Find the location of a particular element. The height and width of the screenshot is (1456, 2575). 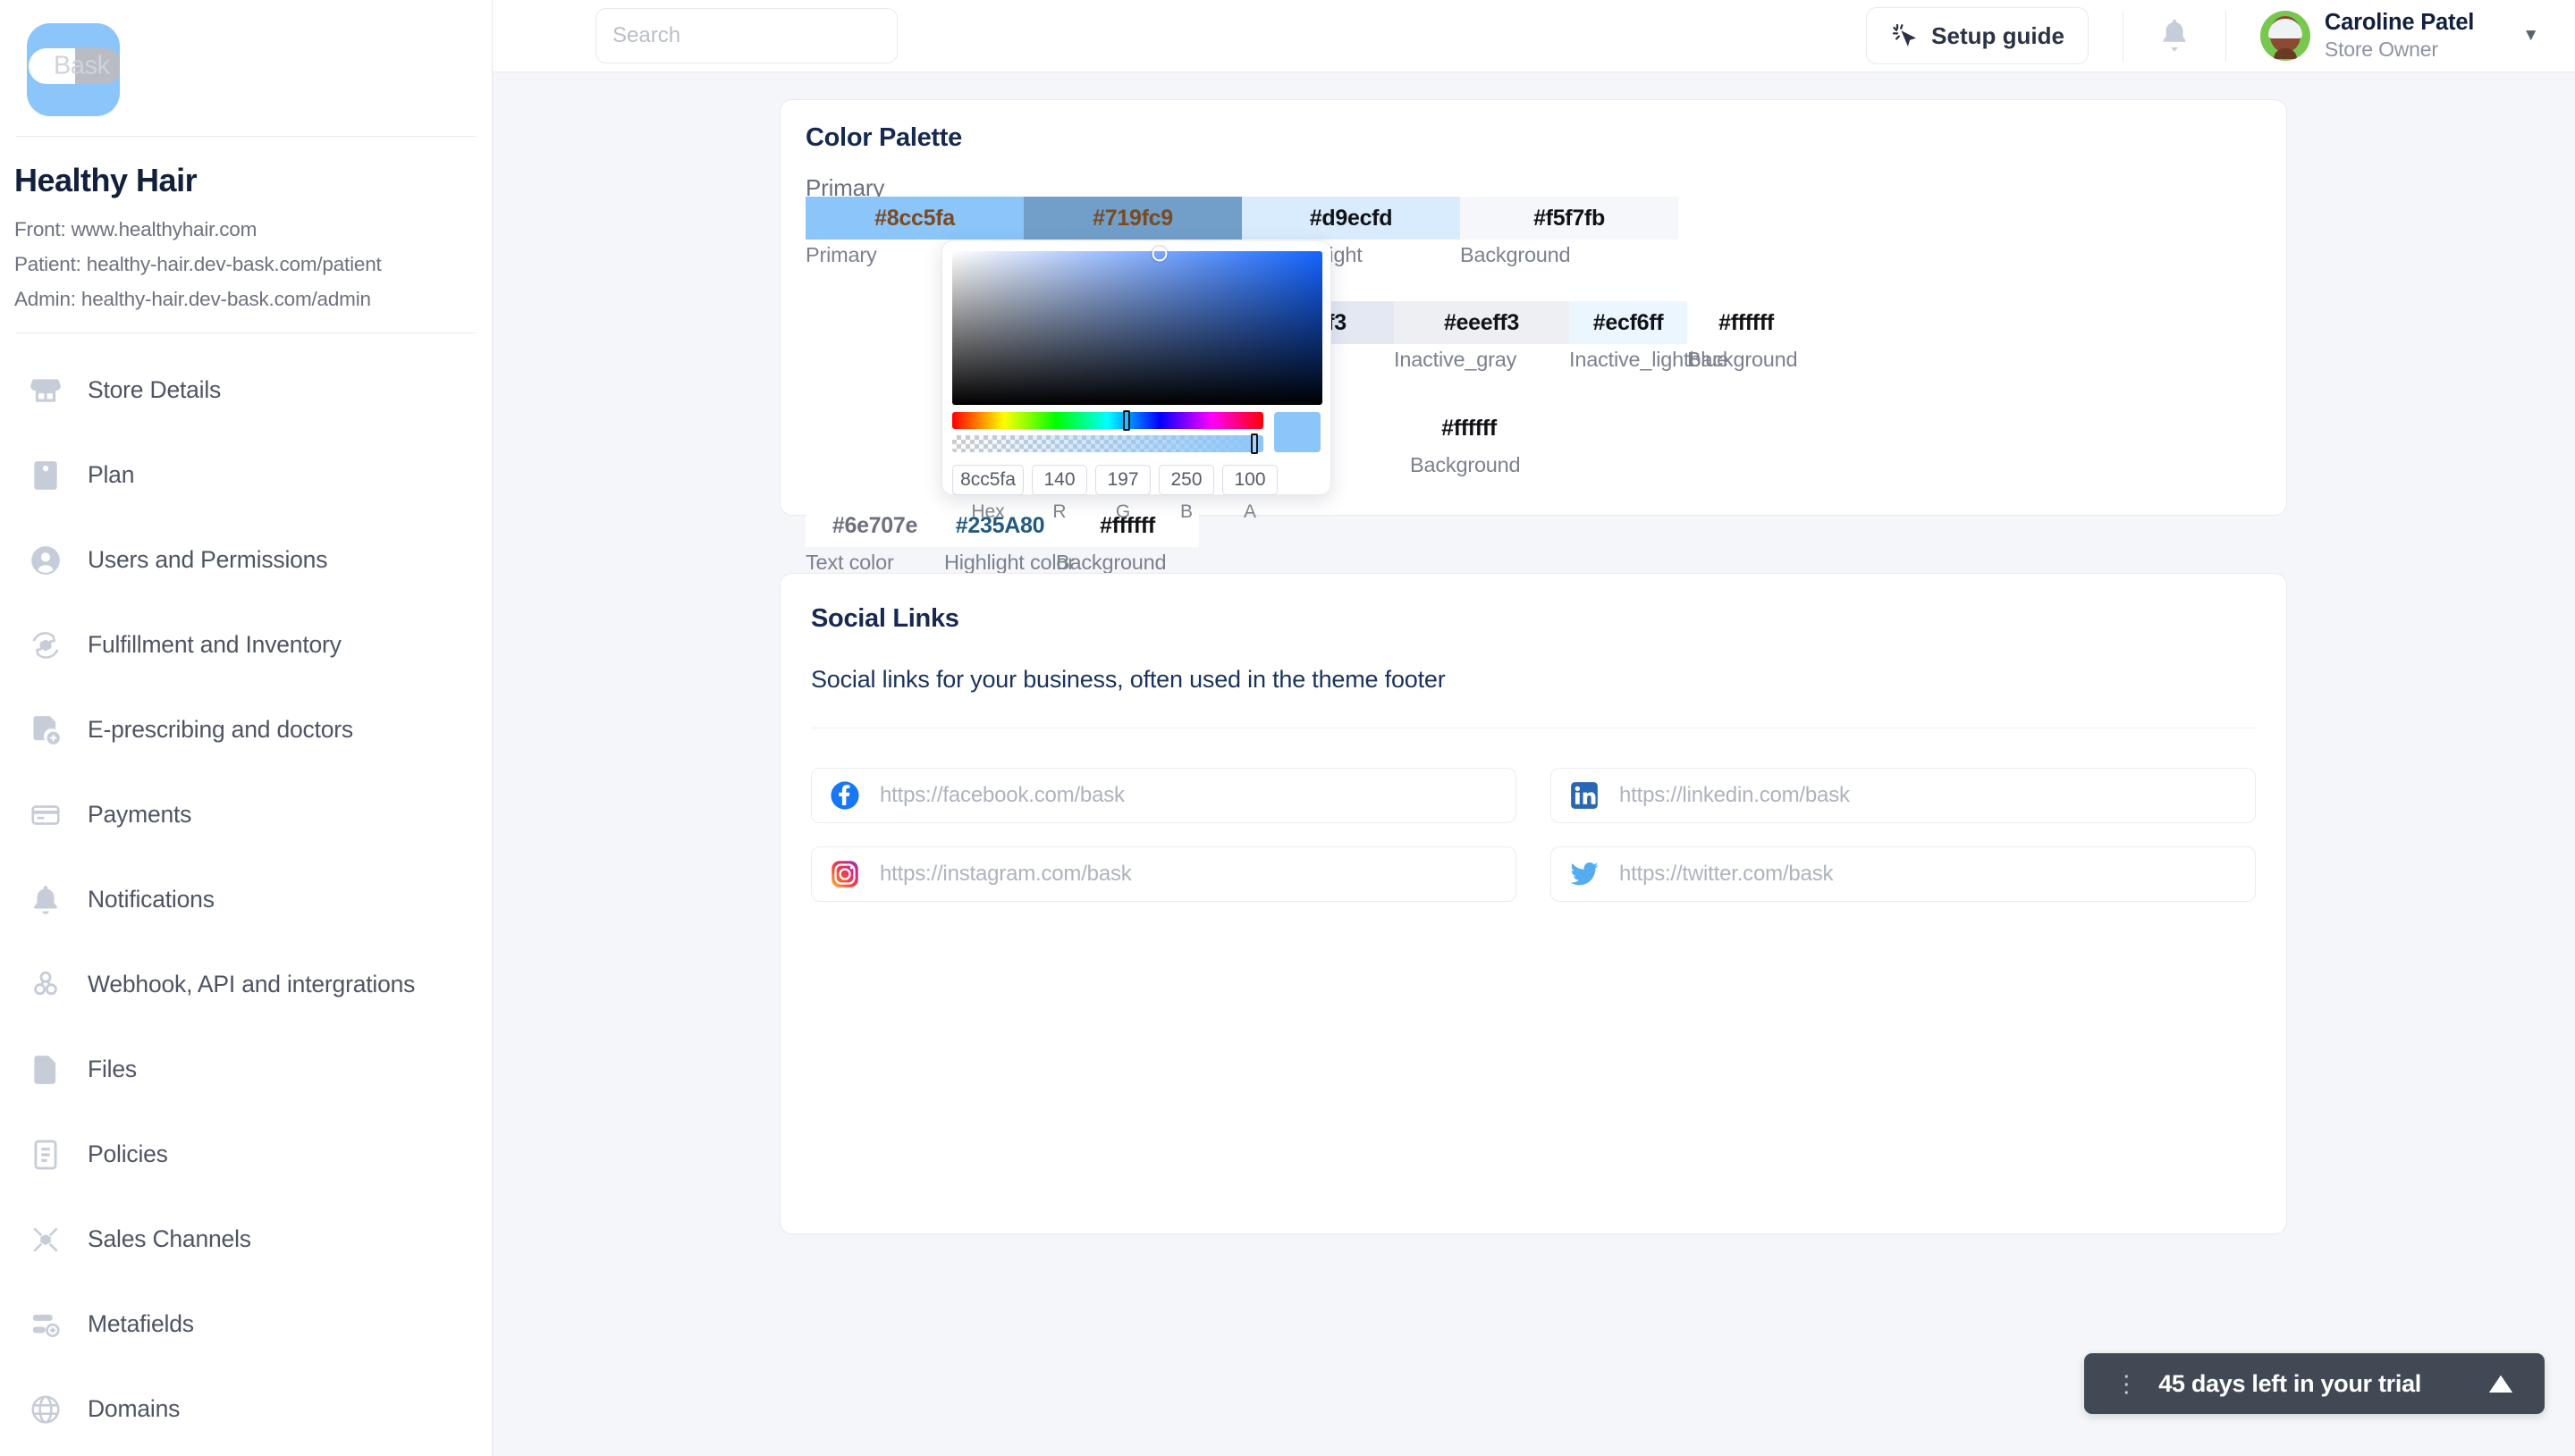

color-swatch: #ecf6ff is located at coordinates (1628, 323).